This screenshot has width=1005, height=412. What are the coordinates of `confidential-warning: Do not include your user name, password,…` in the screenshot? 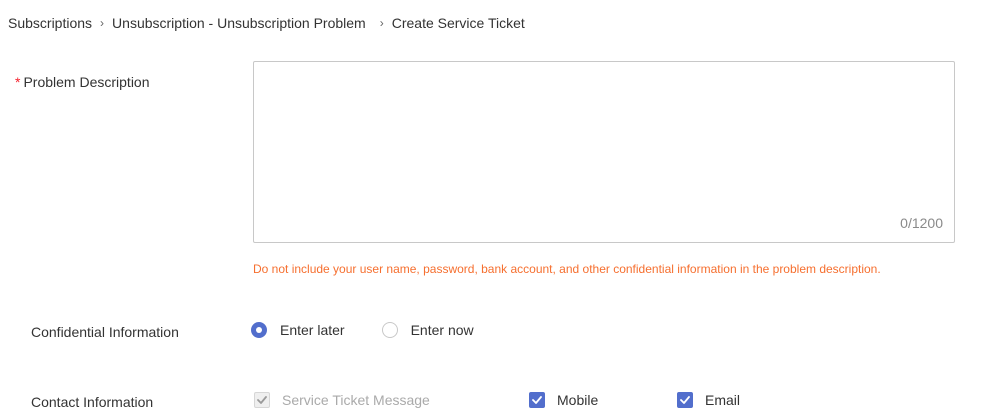 It's located at (567, 269).